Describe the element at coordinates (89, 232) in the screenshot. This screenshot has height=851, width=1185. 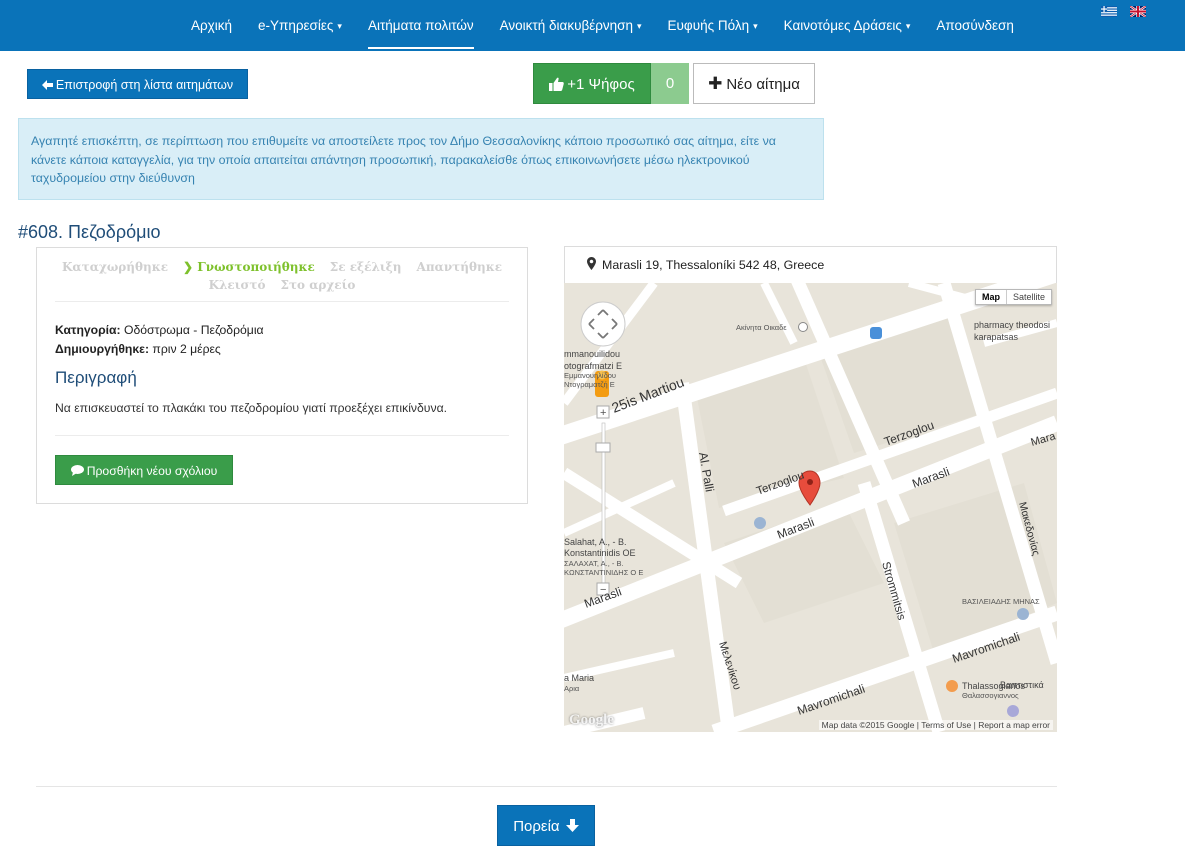
I see `issue-title: #608. Πεζοδρόμιο` at that location.